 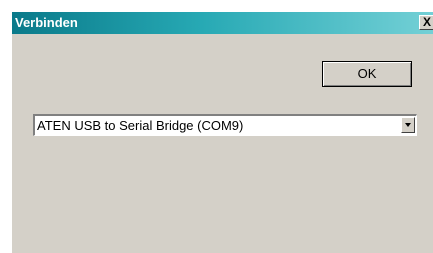 I want to click on title-bar: Verbinden X, so click(x=222, y=23).